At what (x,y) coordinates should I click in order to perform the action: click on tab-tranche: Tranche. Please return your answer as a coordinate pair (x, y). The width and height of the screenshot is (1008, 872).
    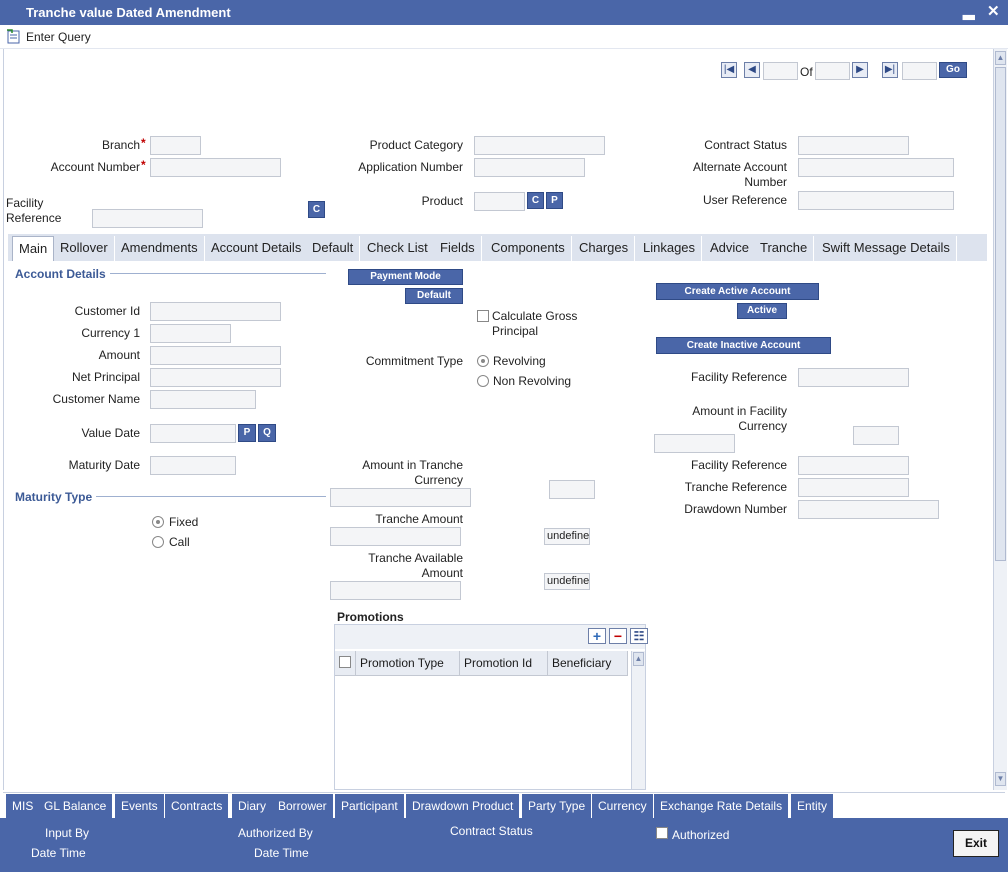
    Looking at the image, I should click on (784, 248).